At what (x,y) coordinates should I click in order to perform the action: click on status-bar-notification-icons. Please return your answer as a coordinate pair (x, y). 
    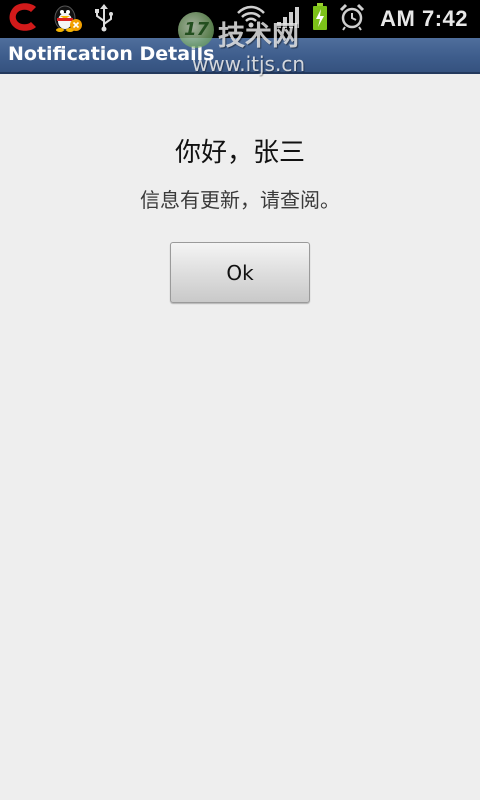
    Looking at the image, I should click on (61, 19).